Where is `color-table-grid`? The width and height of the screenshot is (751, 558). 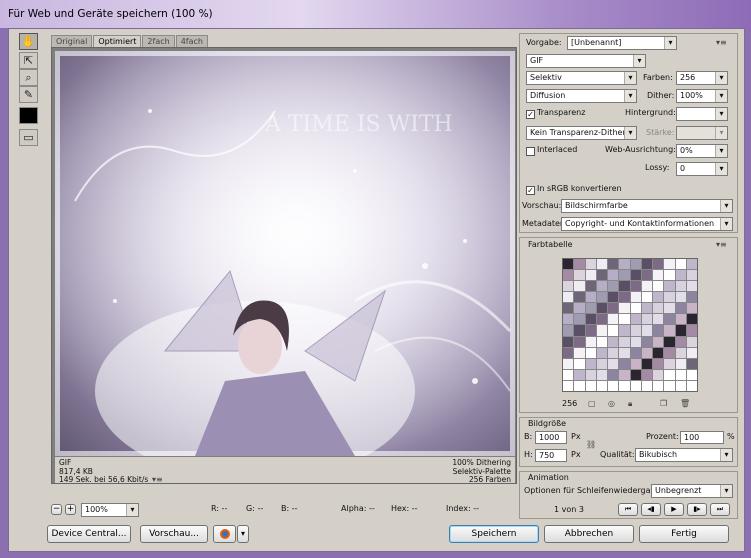
color-table-grid is located at coordinates (630, 325).